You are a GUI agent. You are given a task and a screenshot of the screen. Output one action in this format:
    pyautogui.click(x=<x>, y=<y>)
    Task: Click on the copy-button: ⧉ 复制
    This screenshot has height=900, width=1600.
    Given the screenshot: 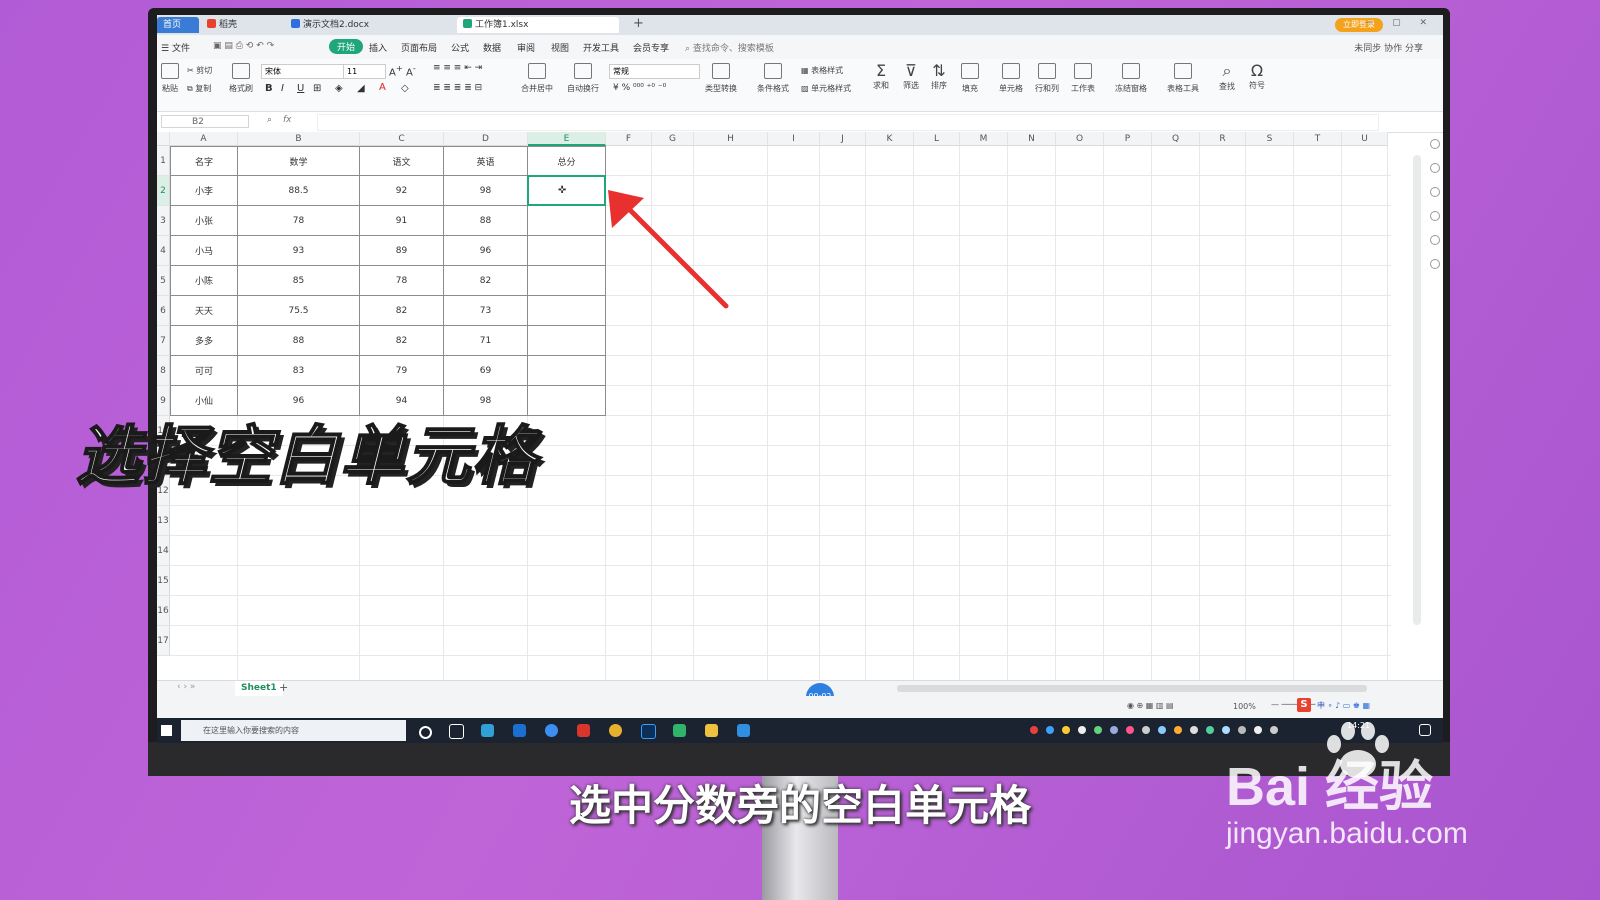 What is the action you would take?
    pyautogui.click(x=199, y=88)
    